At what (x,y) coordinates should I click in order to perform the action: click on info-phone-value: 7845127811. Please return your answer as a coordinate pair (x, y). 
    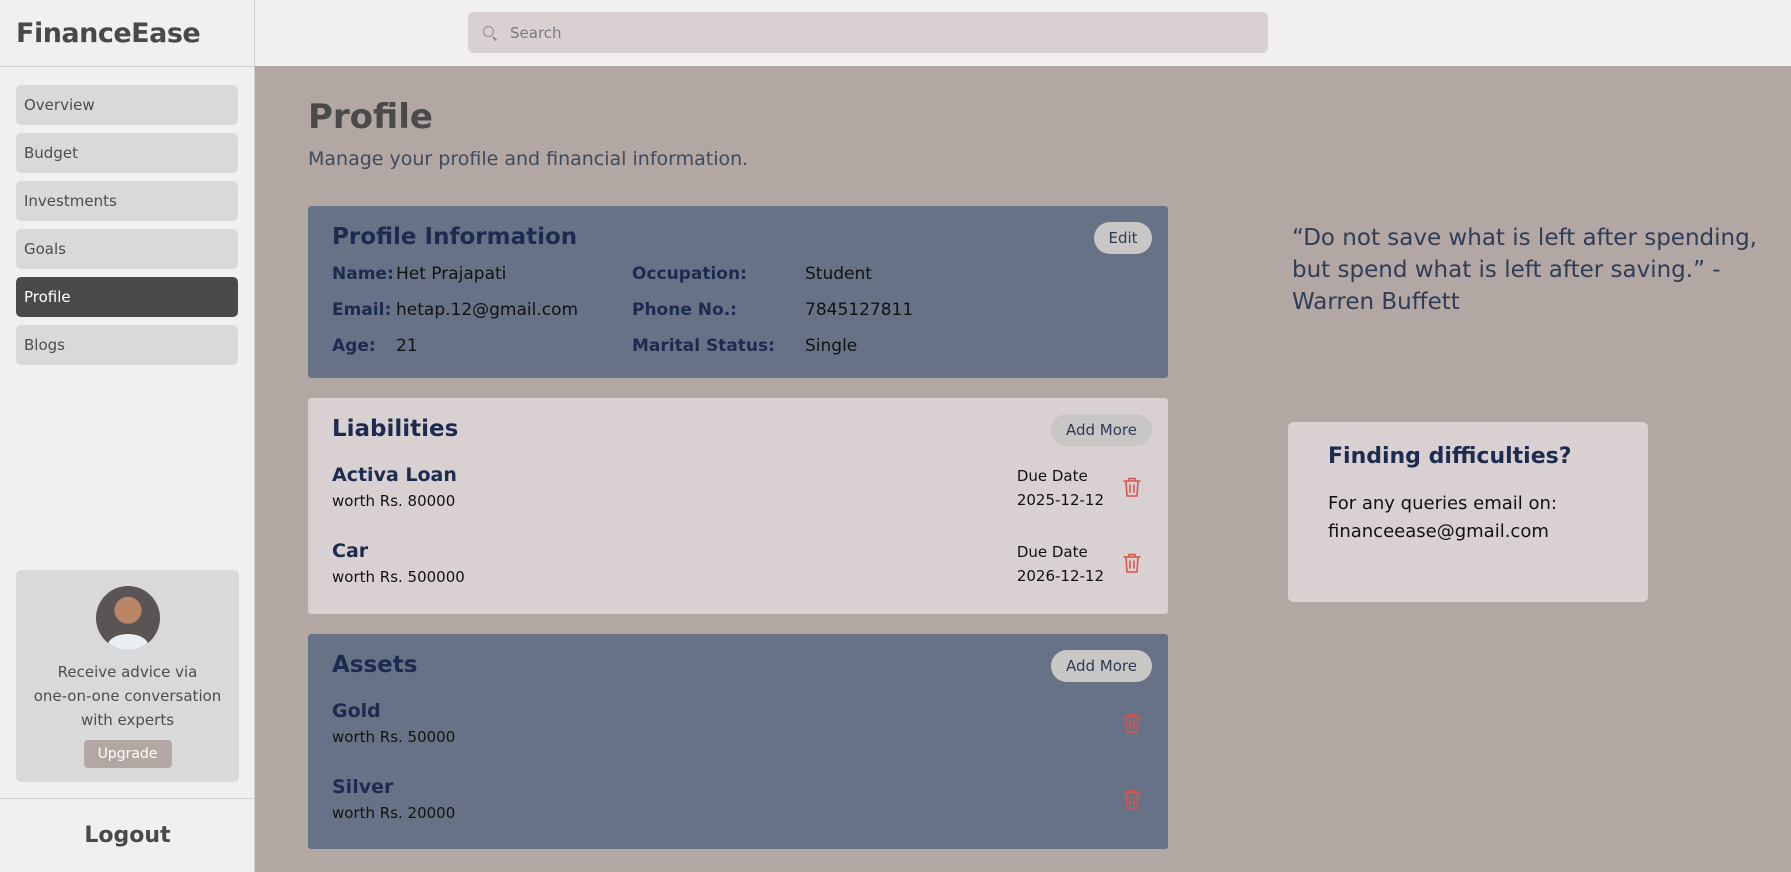
    Looking at the image, I should click on (859, 310).